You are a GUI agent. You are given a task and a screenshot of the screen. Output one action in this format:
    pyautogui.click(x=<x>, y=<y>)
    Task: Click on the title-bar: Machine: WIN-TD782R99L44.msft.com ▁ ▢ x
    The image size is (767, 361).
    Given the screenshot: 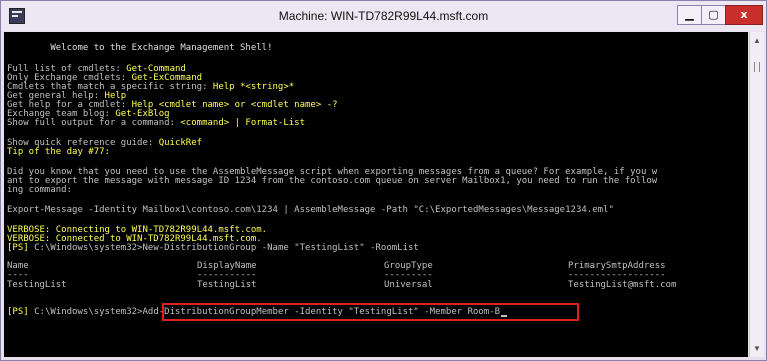 What is the action you would take?
    pyautogui.click(x=383, y=16)
    